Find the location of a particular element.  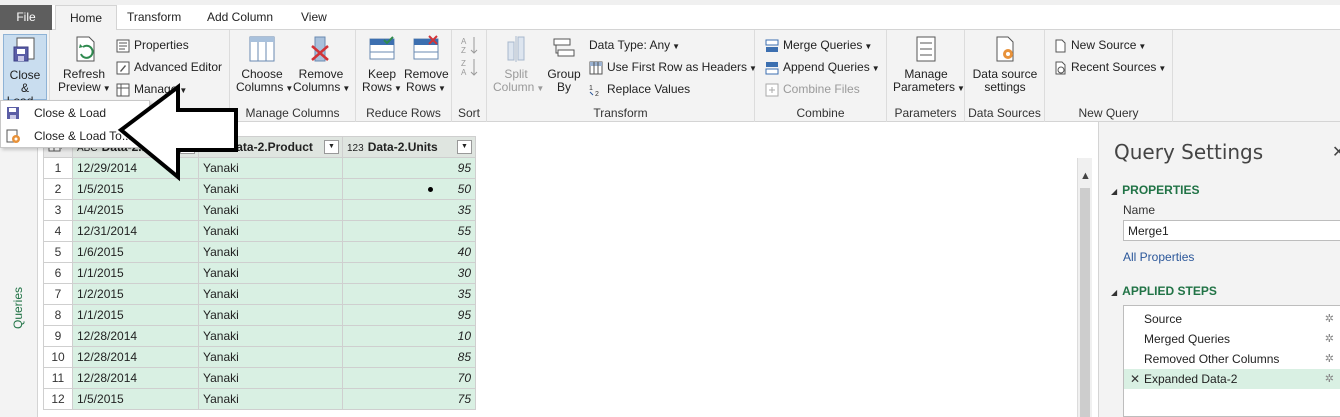

row-number: 2 is located at coordinates (58, 189).